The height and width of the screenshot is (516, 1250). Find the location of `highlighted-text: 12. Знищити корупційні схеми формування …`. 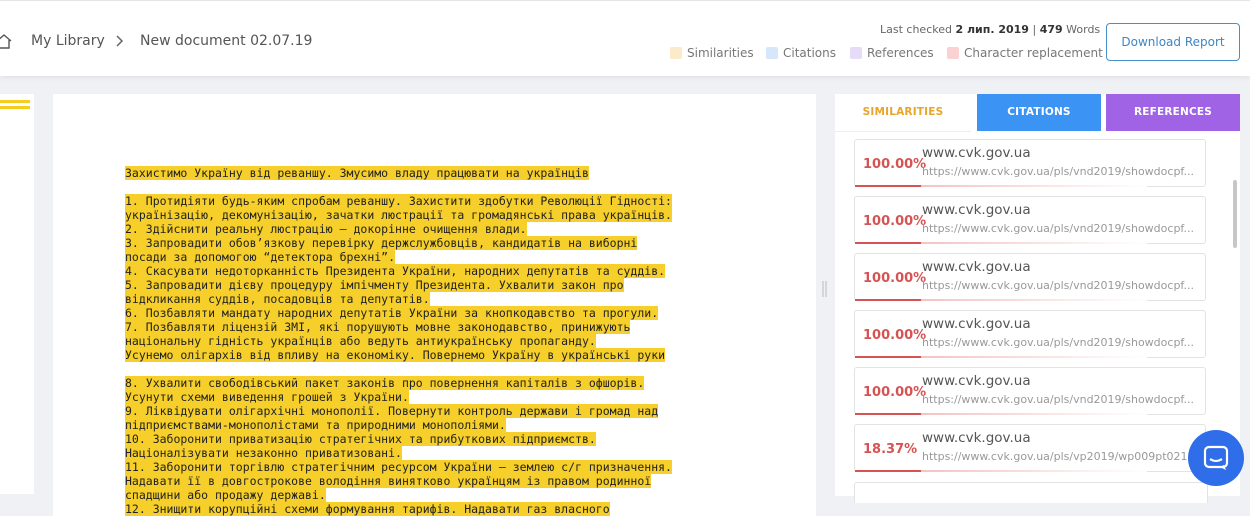

highlighted-text: 12. Знищити корупційні схеми формування … is located at coordinates (367, 509).